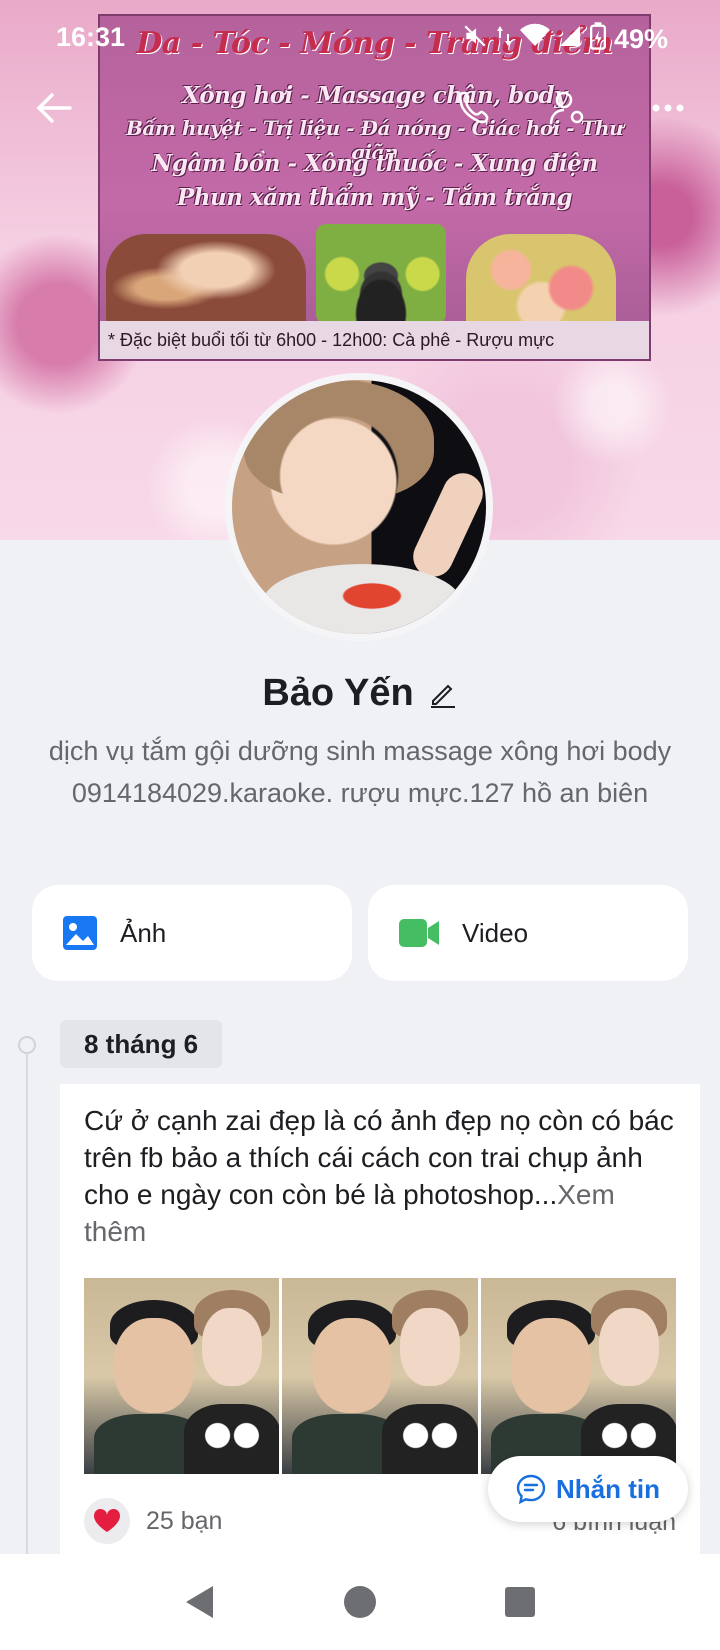 The width and height of the screenshot is (720, 1650). I want to click on status-bar: 16:31 49%, so click(360, 36).